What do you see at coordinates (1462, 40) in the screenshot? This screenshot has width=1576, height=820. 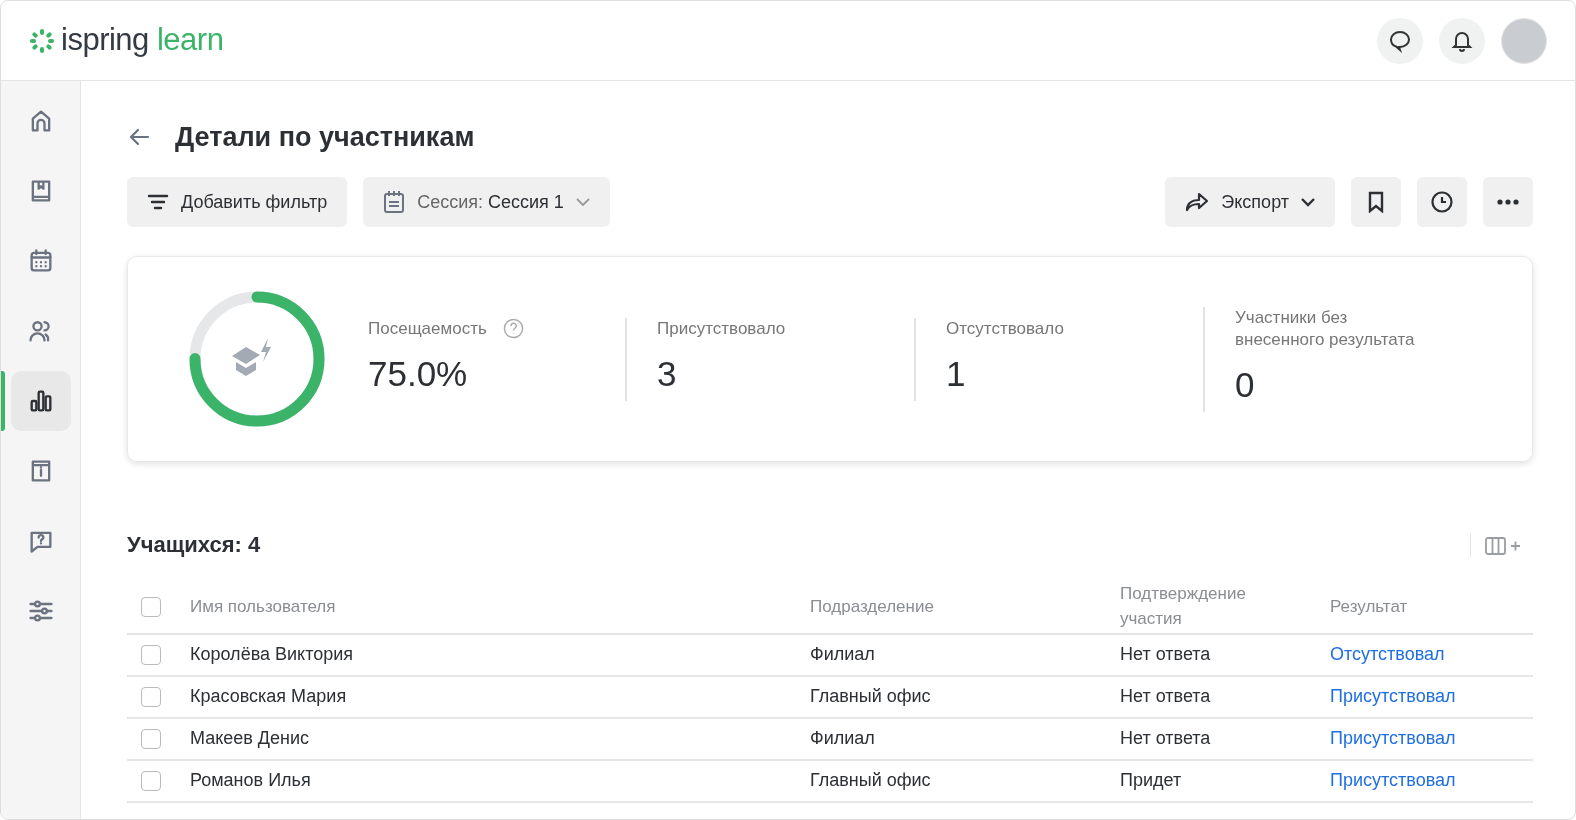 I see `notifications-button` at bounding box center [1462, 40].